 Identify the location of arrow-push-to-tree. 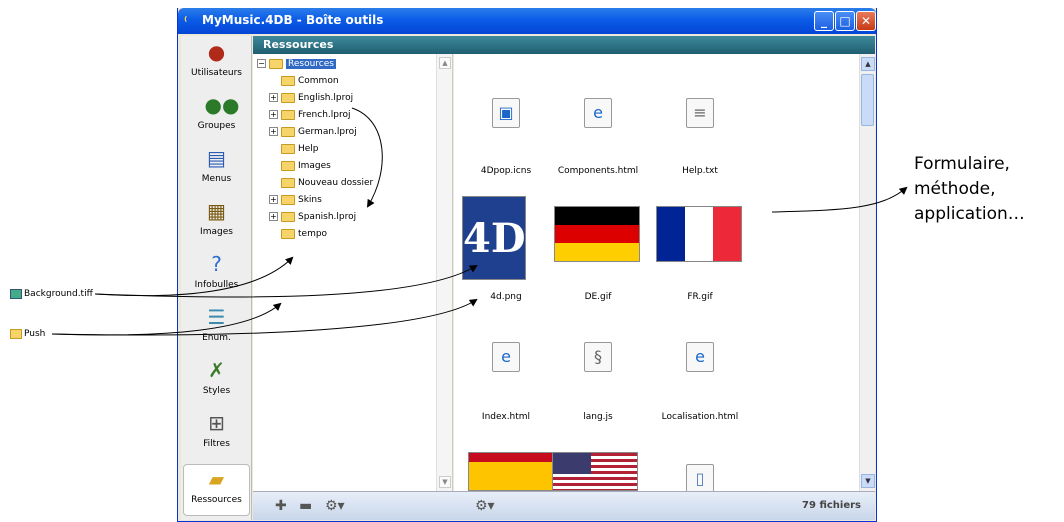
(166, 319).